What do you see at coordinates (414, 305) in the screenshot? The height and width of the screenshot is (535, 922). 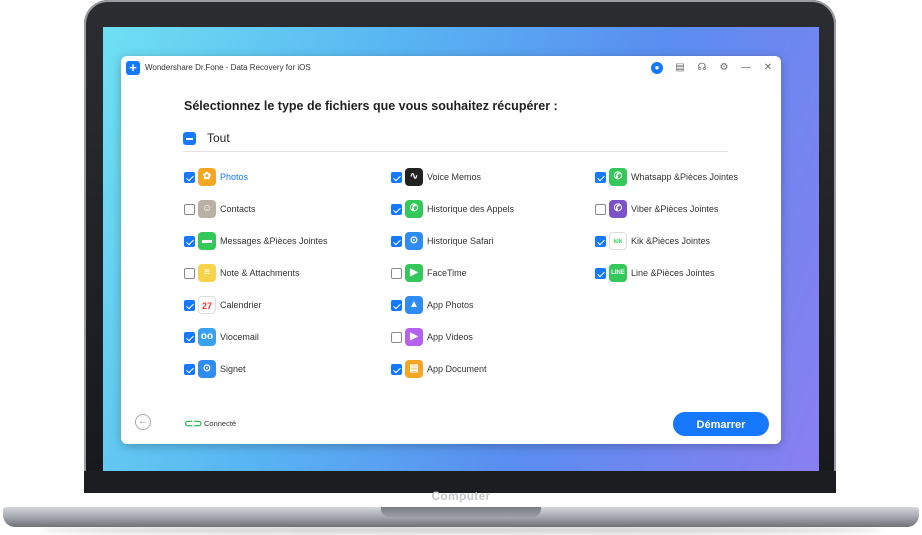 I see `app-photos-icon: ▲` at bounding box center [414, 305].